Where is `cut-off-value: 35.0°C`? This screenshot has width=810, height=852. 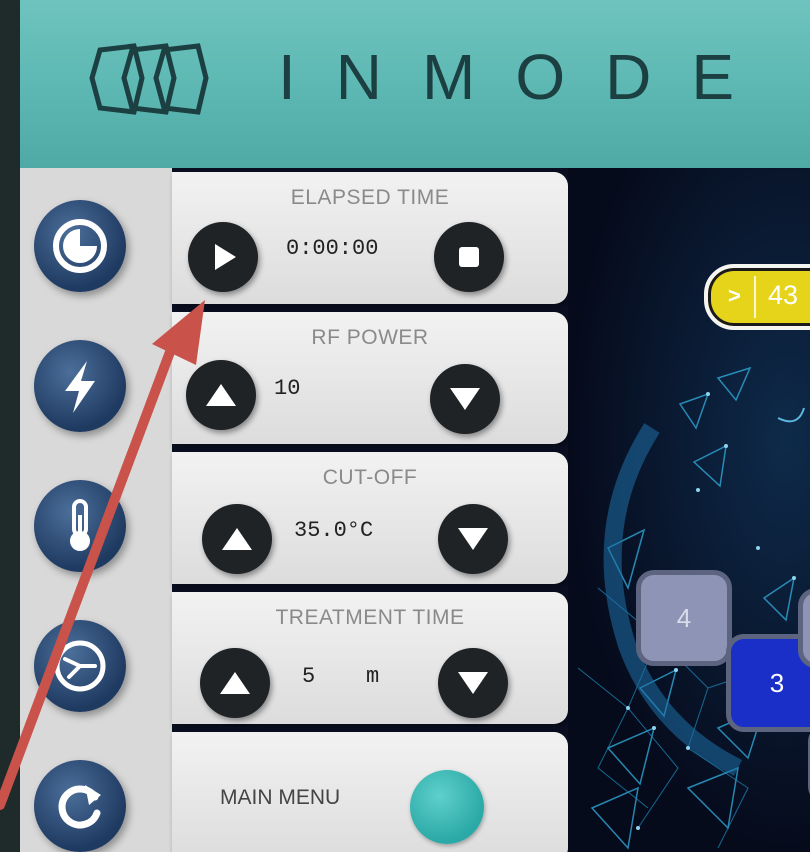
cut-off-value: 35.0°C is located at coordinates (334, 530).